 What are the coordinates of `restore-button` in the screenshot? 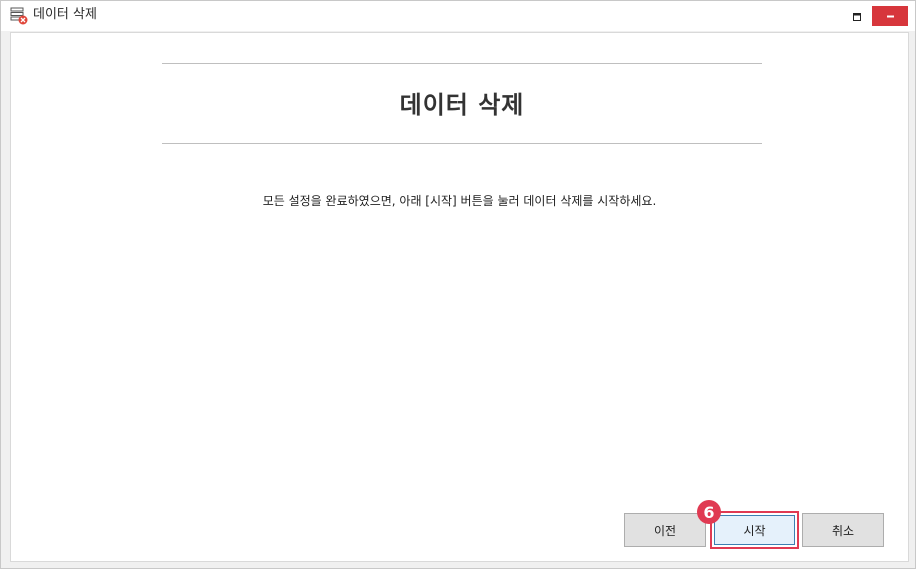 It's located at (857, 16).